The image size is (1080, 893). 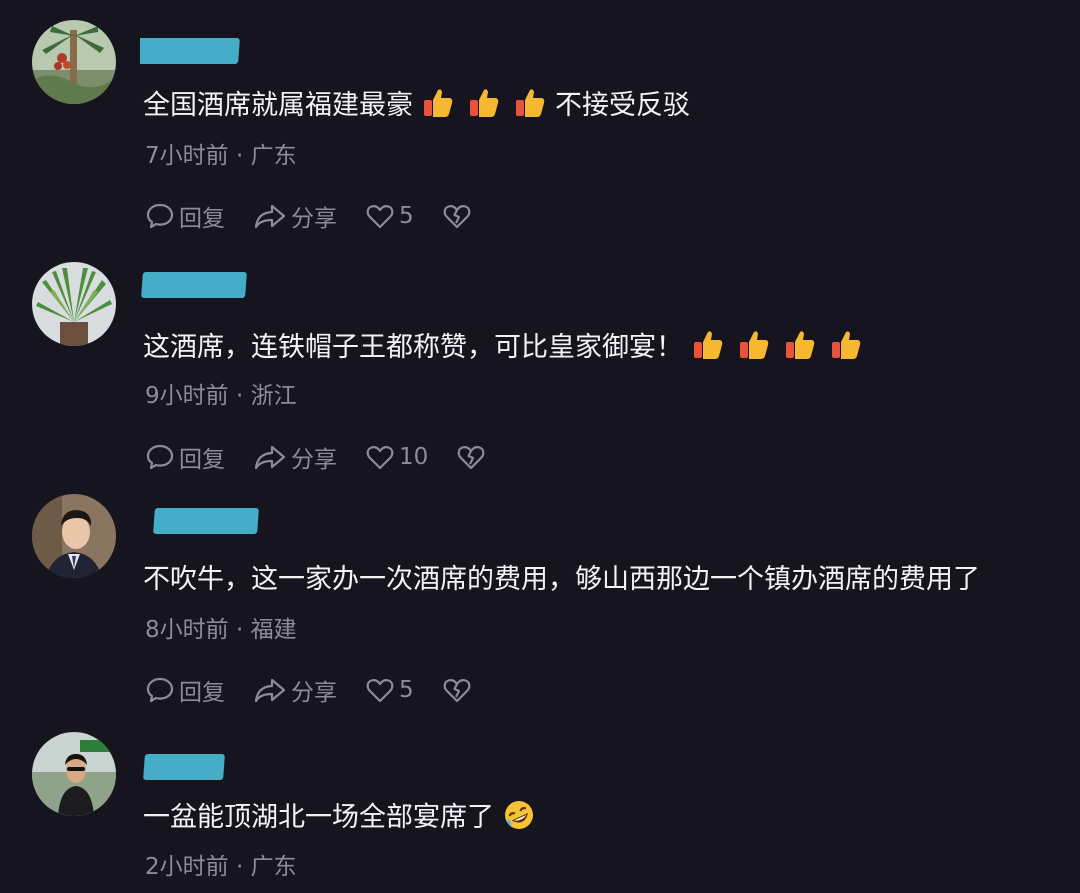 What do you see at coordinates (414, 457) in the screenshot?
I see `like-count: 10` at bounding box center [414, 457].